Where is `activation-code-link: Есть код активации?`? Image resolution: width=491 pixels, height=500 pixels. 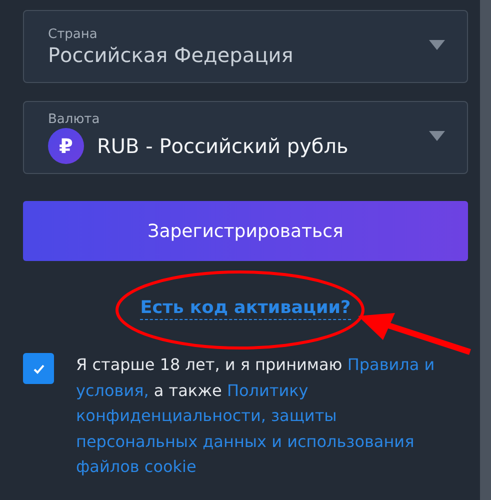 activation-code-link: Есть код активации? is located at coordinates (245, 309).